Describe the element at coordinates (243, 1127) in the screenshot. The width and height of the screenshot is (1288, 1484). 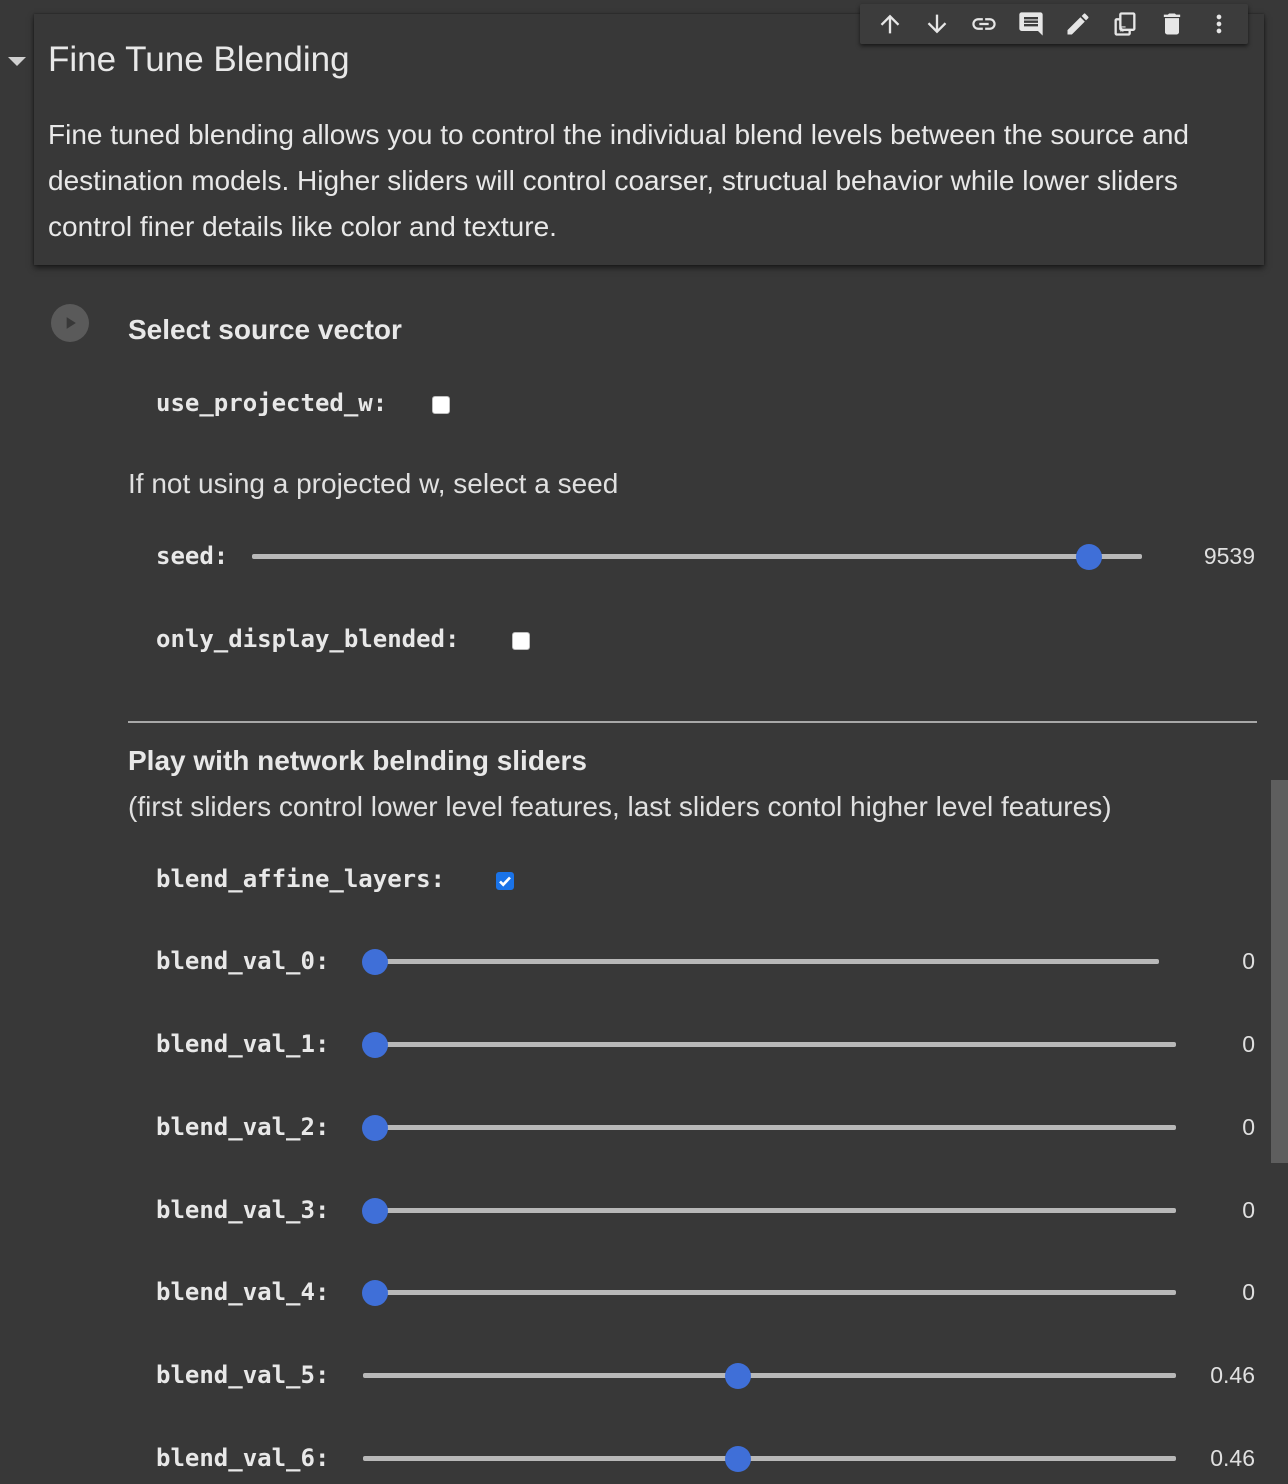
I see `blend-val-2-label: blend_val_2:` at that location.